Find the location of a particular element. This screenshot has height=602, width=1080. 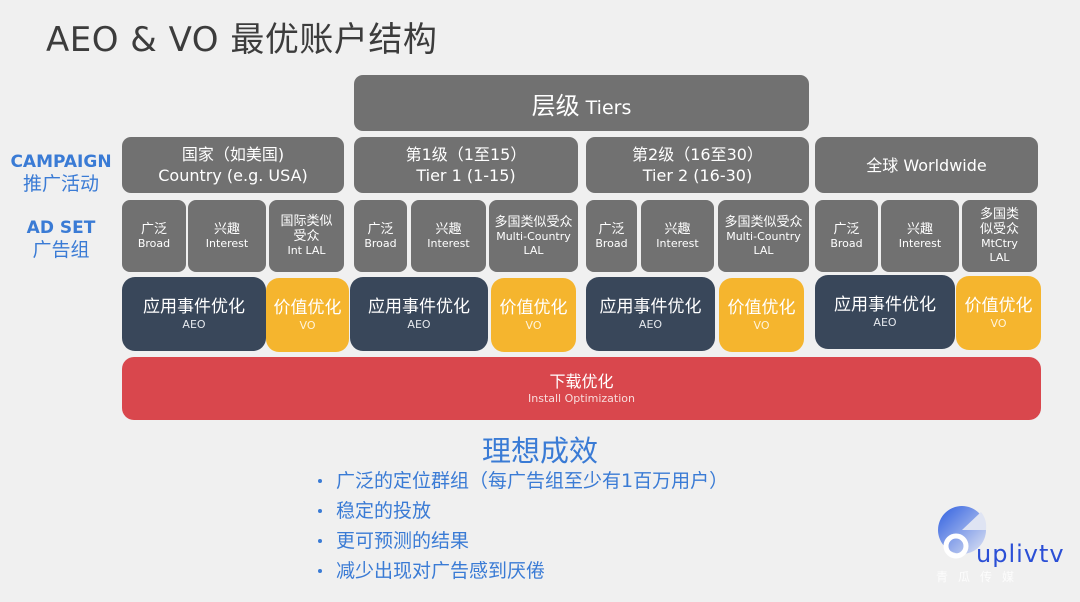

campaign-country: 国家（如美国) Country (e.g. USA) is located at coordinates (233, 165).